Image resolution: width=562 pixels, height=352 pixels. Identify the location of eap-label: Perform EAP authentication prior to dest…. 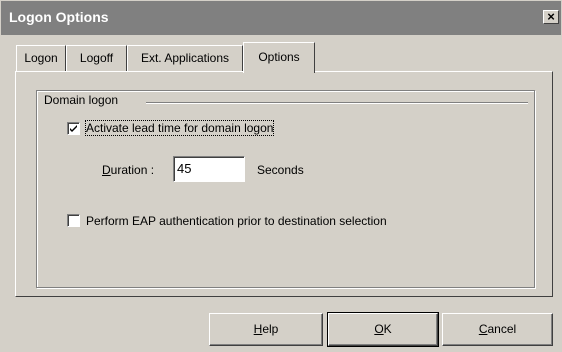
(236, 221).